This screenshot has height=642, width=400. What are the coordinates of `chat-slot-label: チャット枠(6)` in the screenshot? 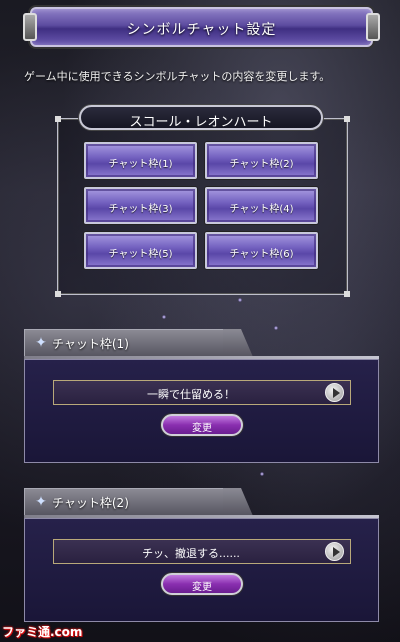 It's located at (261, 254).